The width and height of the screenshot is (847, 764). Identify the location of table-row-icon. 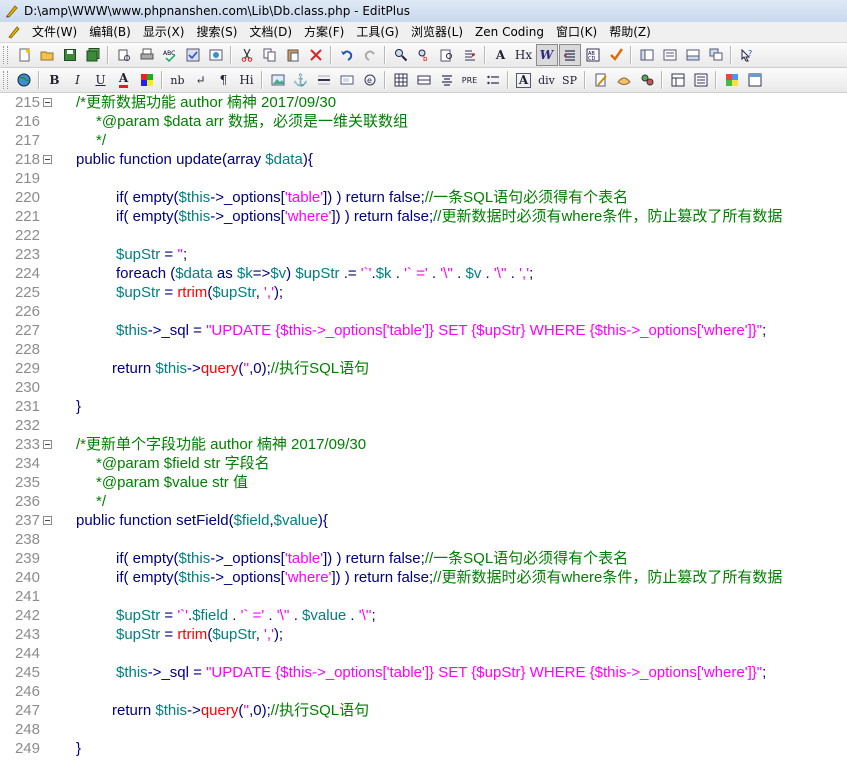
(424, 80).